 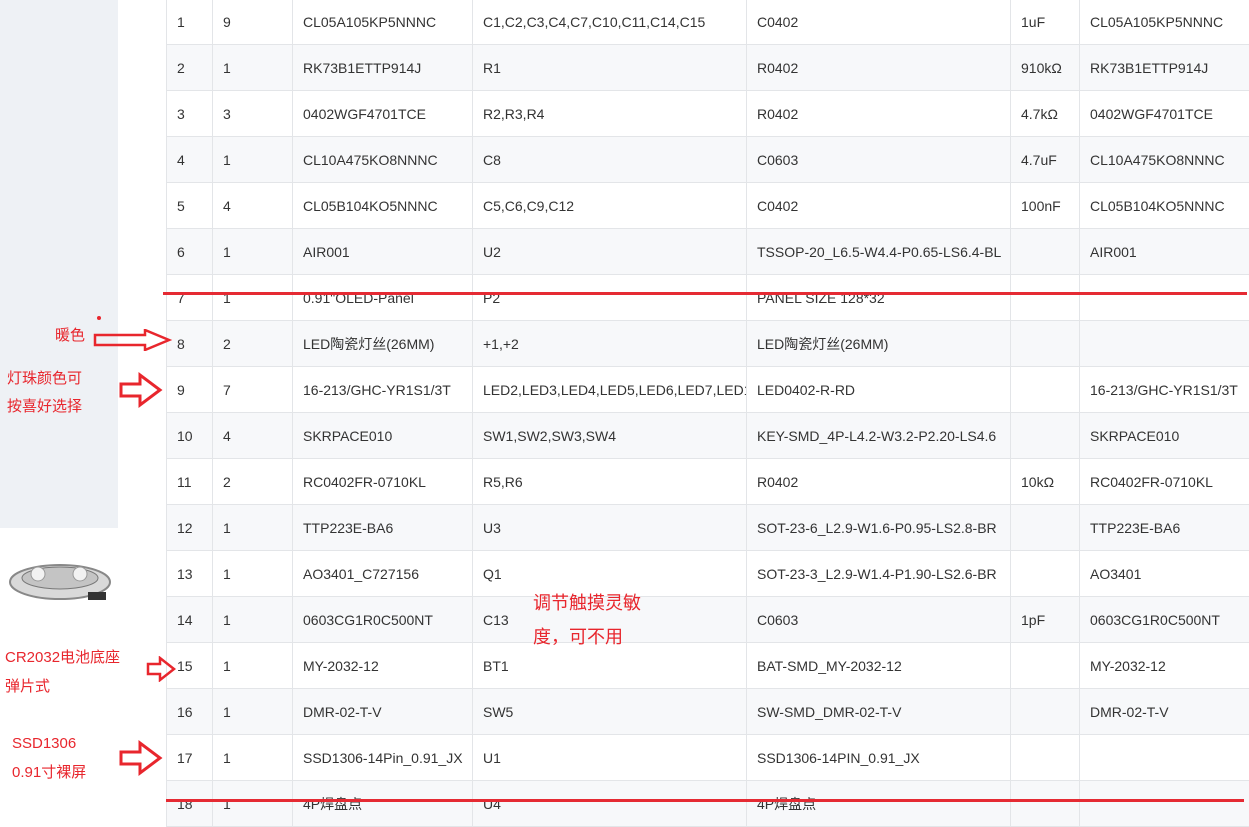 I want to click on cell-mpn: CL05A105KP5NNNC, so click(x=1164, y=22).